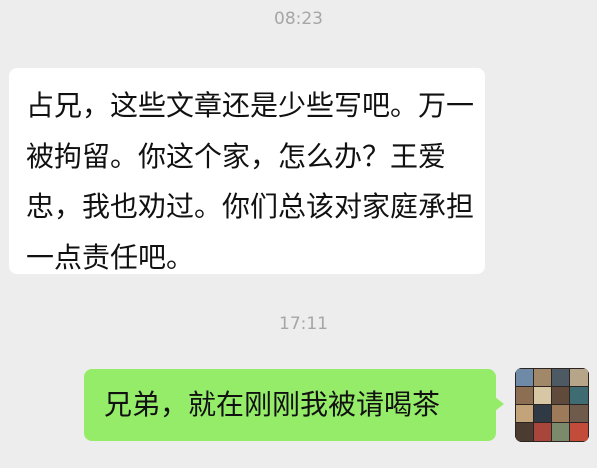 This screenshot has width=597, height=468. I want to click on photo-collage-avatar-icon, so click(552, 405).